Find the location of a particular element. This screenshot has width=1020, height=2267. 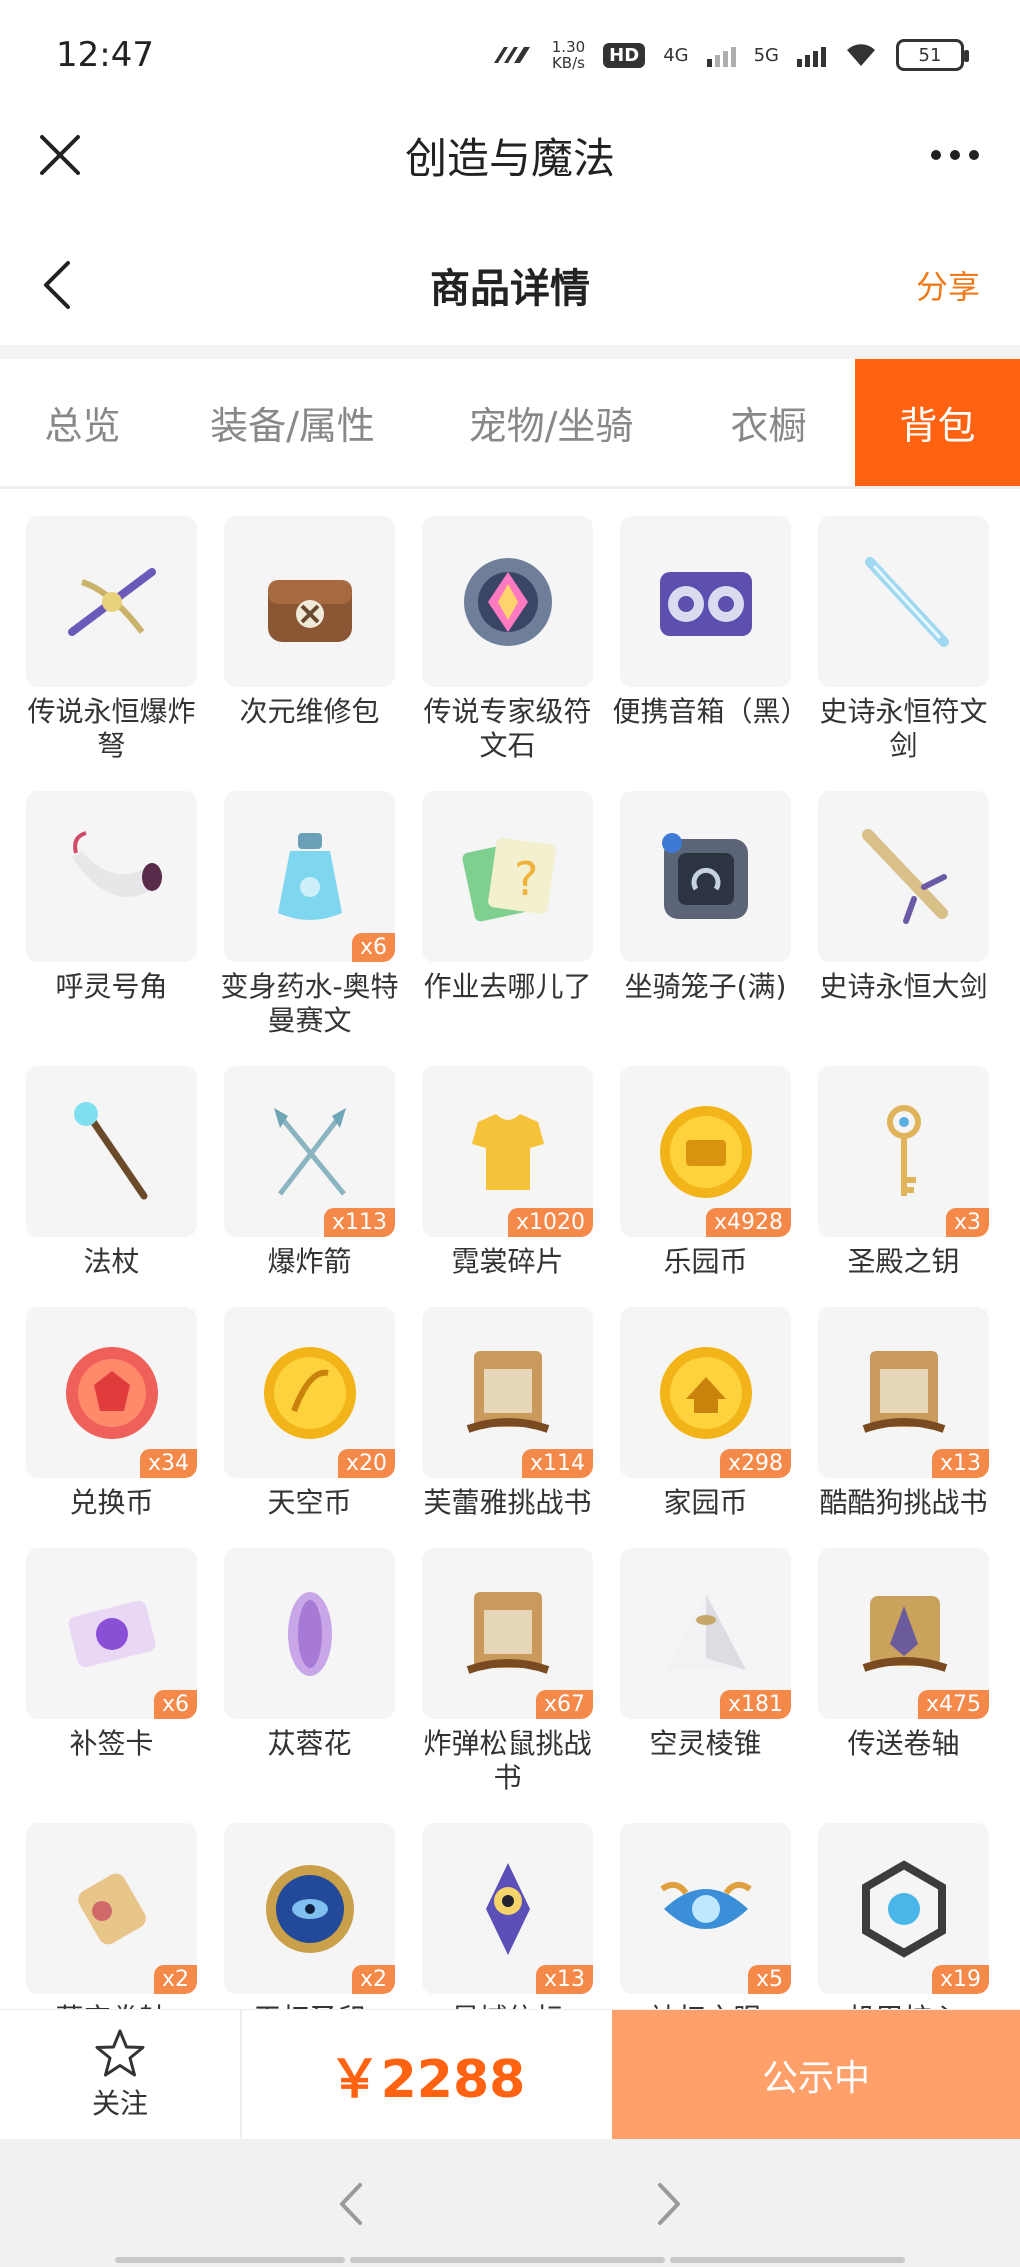

backpack-item: 便携音箱（黑） is located at coordinates (711, 639).